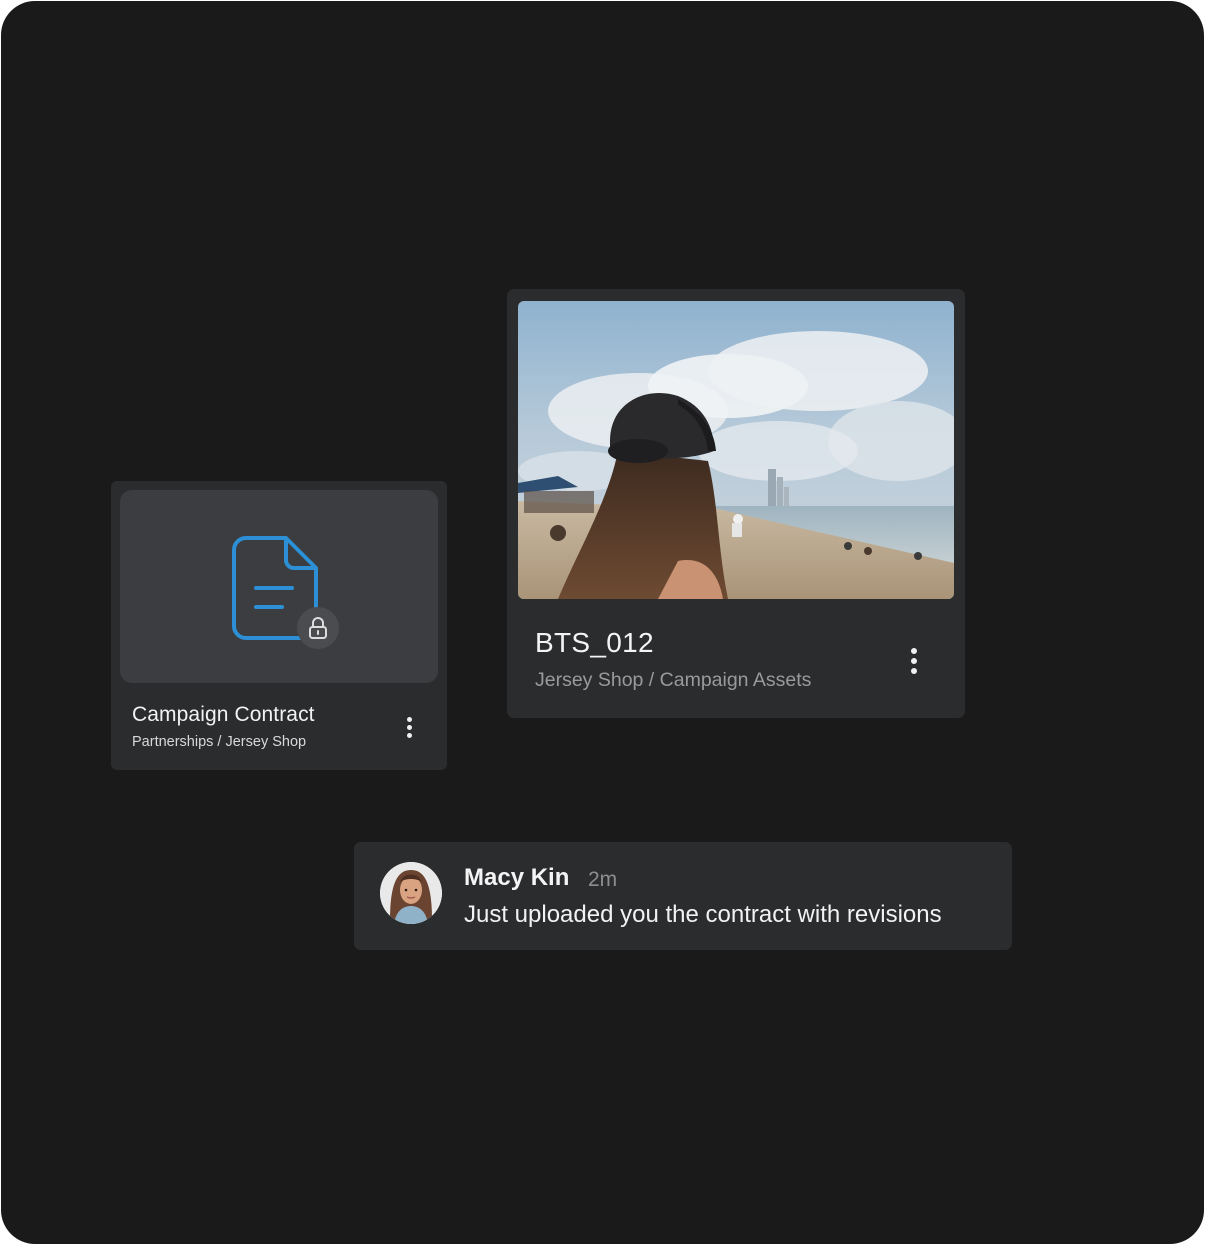  What do you see at coordinates (411, 893) in the screenshot?
I see `avatar` at bounding box center [411, 893].